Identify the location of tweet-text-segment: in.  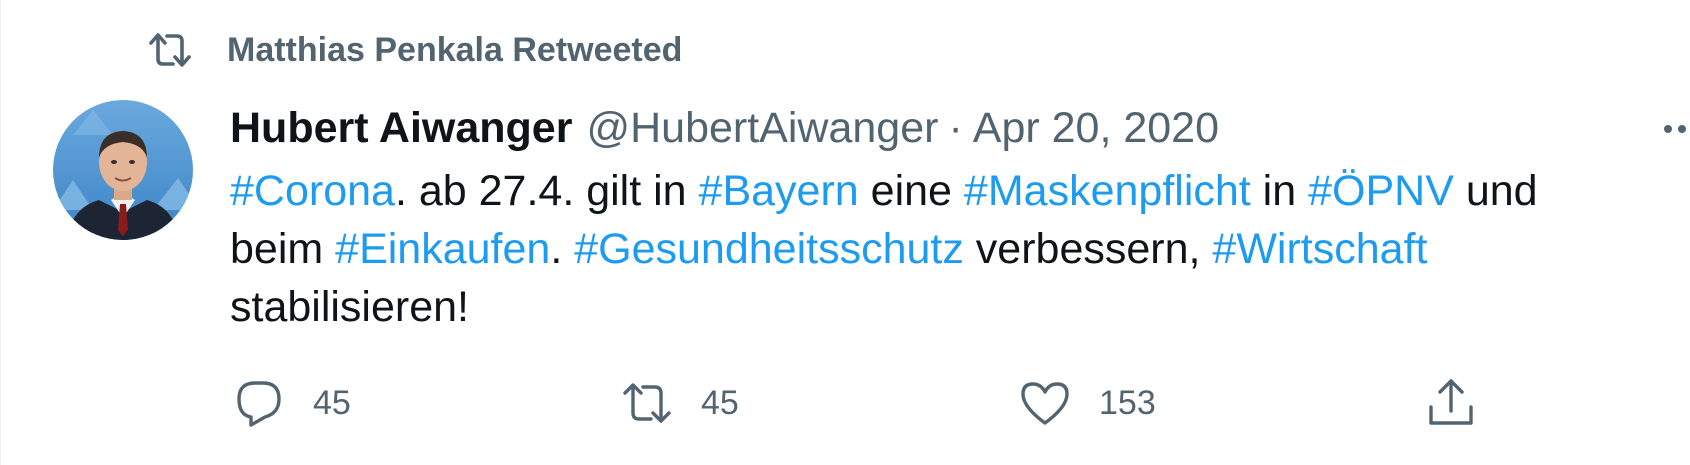
(1279, 191).